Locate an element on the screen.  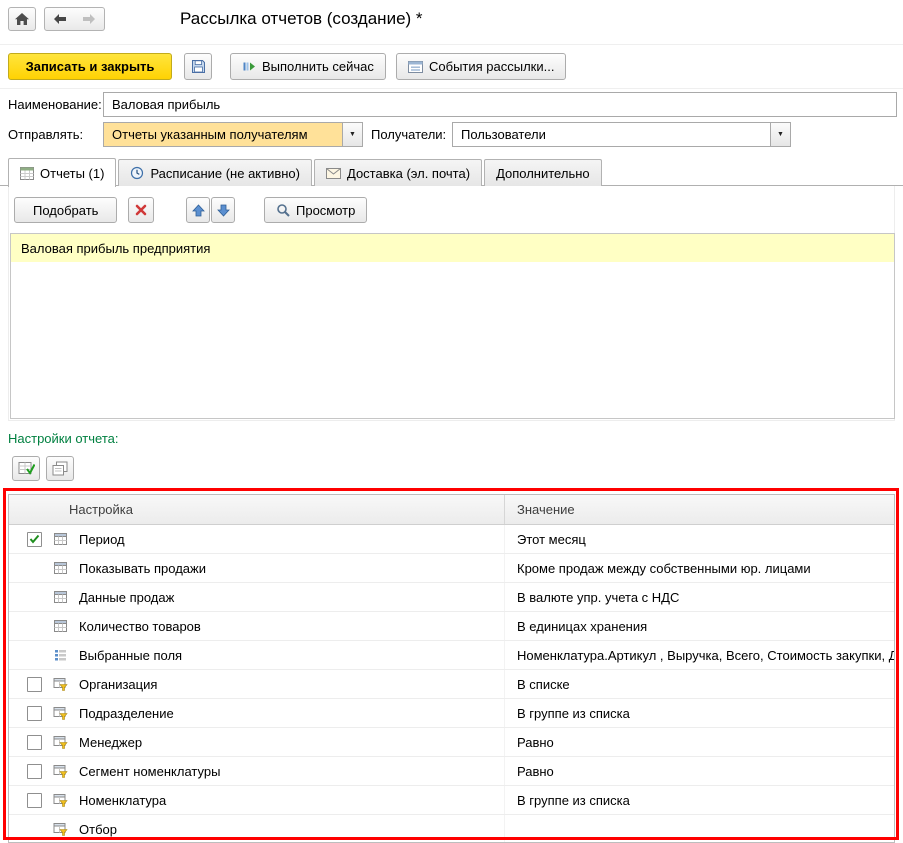
back-button is located at coordinates (59, 19).